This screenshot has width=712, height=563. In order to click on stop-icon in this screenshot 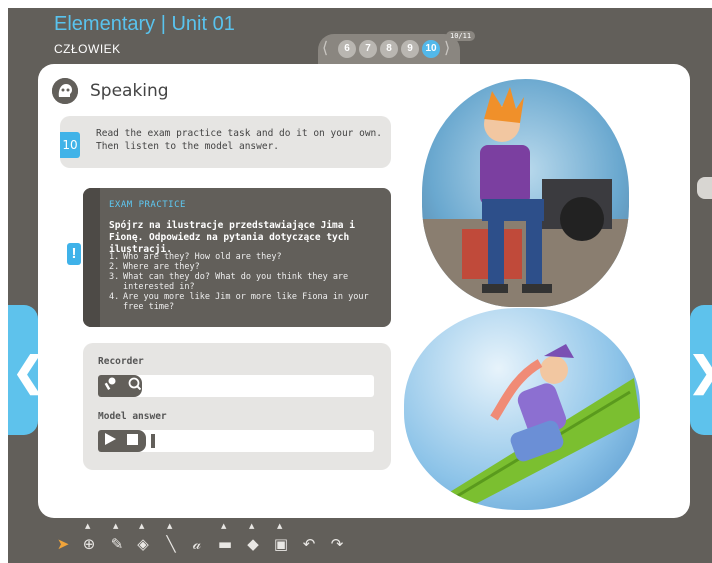, I will do `click(133, 441)`.